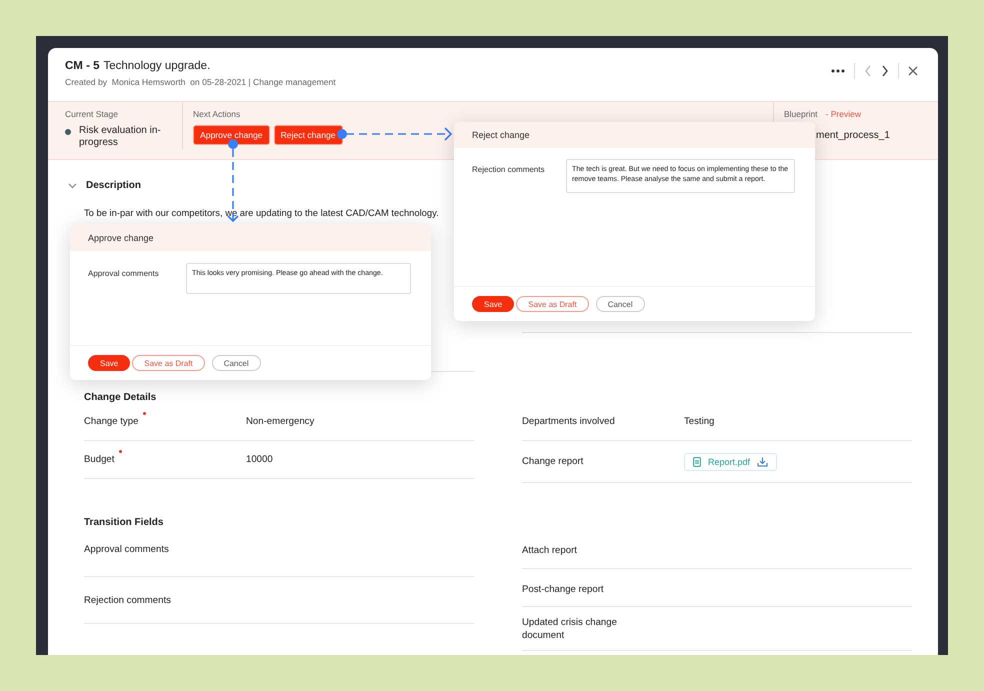 This screenshot has height=691, width=984. Describe the element at coordinates (852, 136) in the screenshot. I see `blueprint-name: ment_process_1` at that location.